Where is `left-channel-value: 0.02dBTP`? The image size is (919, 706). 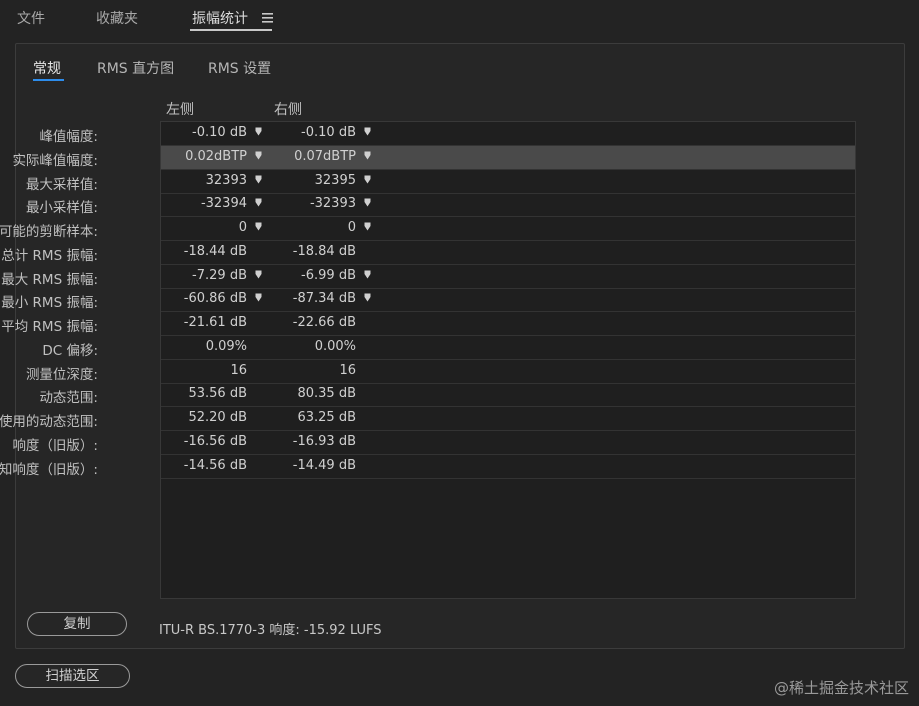
left-channel-value: 0.02dBTP is located at coordinates (216, 156).